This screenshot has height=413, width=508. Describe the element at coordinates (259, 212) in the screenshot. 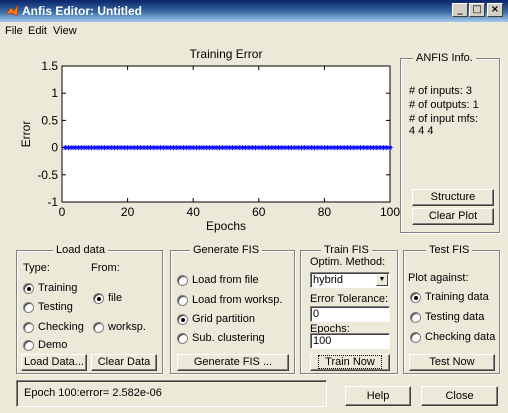

I see `x-tick-label: 60` at that location.